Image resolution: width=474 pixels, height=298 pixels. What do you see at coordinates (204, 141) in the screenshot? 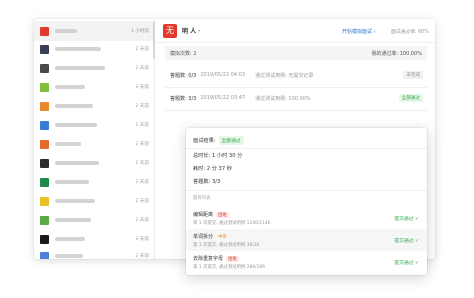
I see `result-label: 面试结果:` at bounding box center [204, 141].